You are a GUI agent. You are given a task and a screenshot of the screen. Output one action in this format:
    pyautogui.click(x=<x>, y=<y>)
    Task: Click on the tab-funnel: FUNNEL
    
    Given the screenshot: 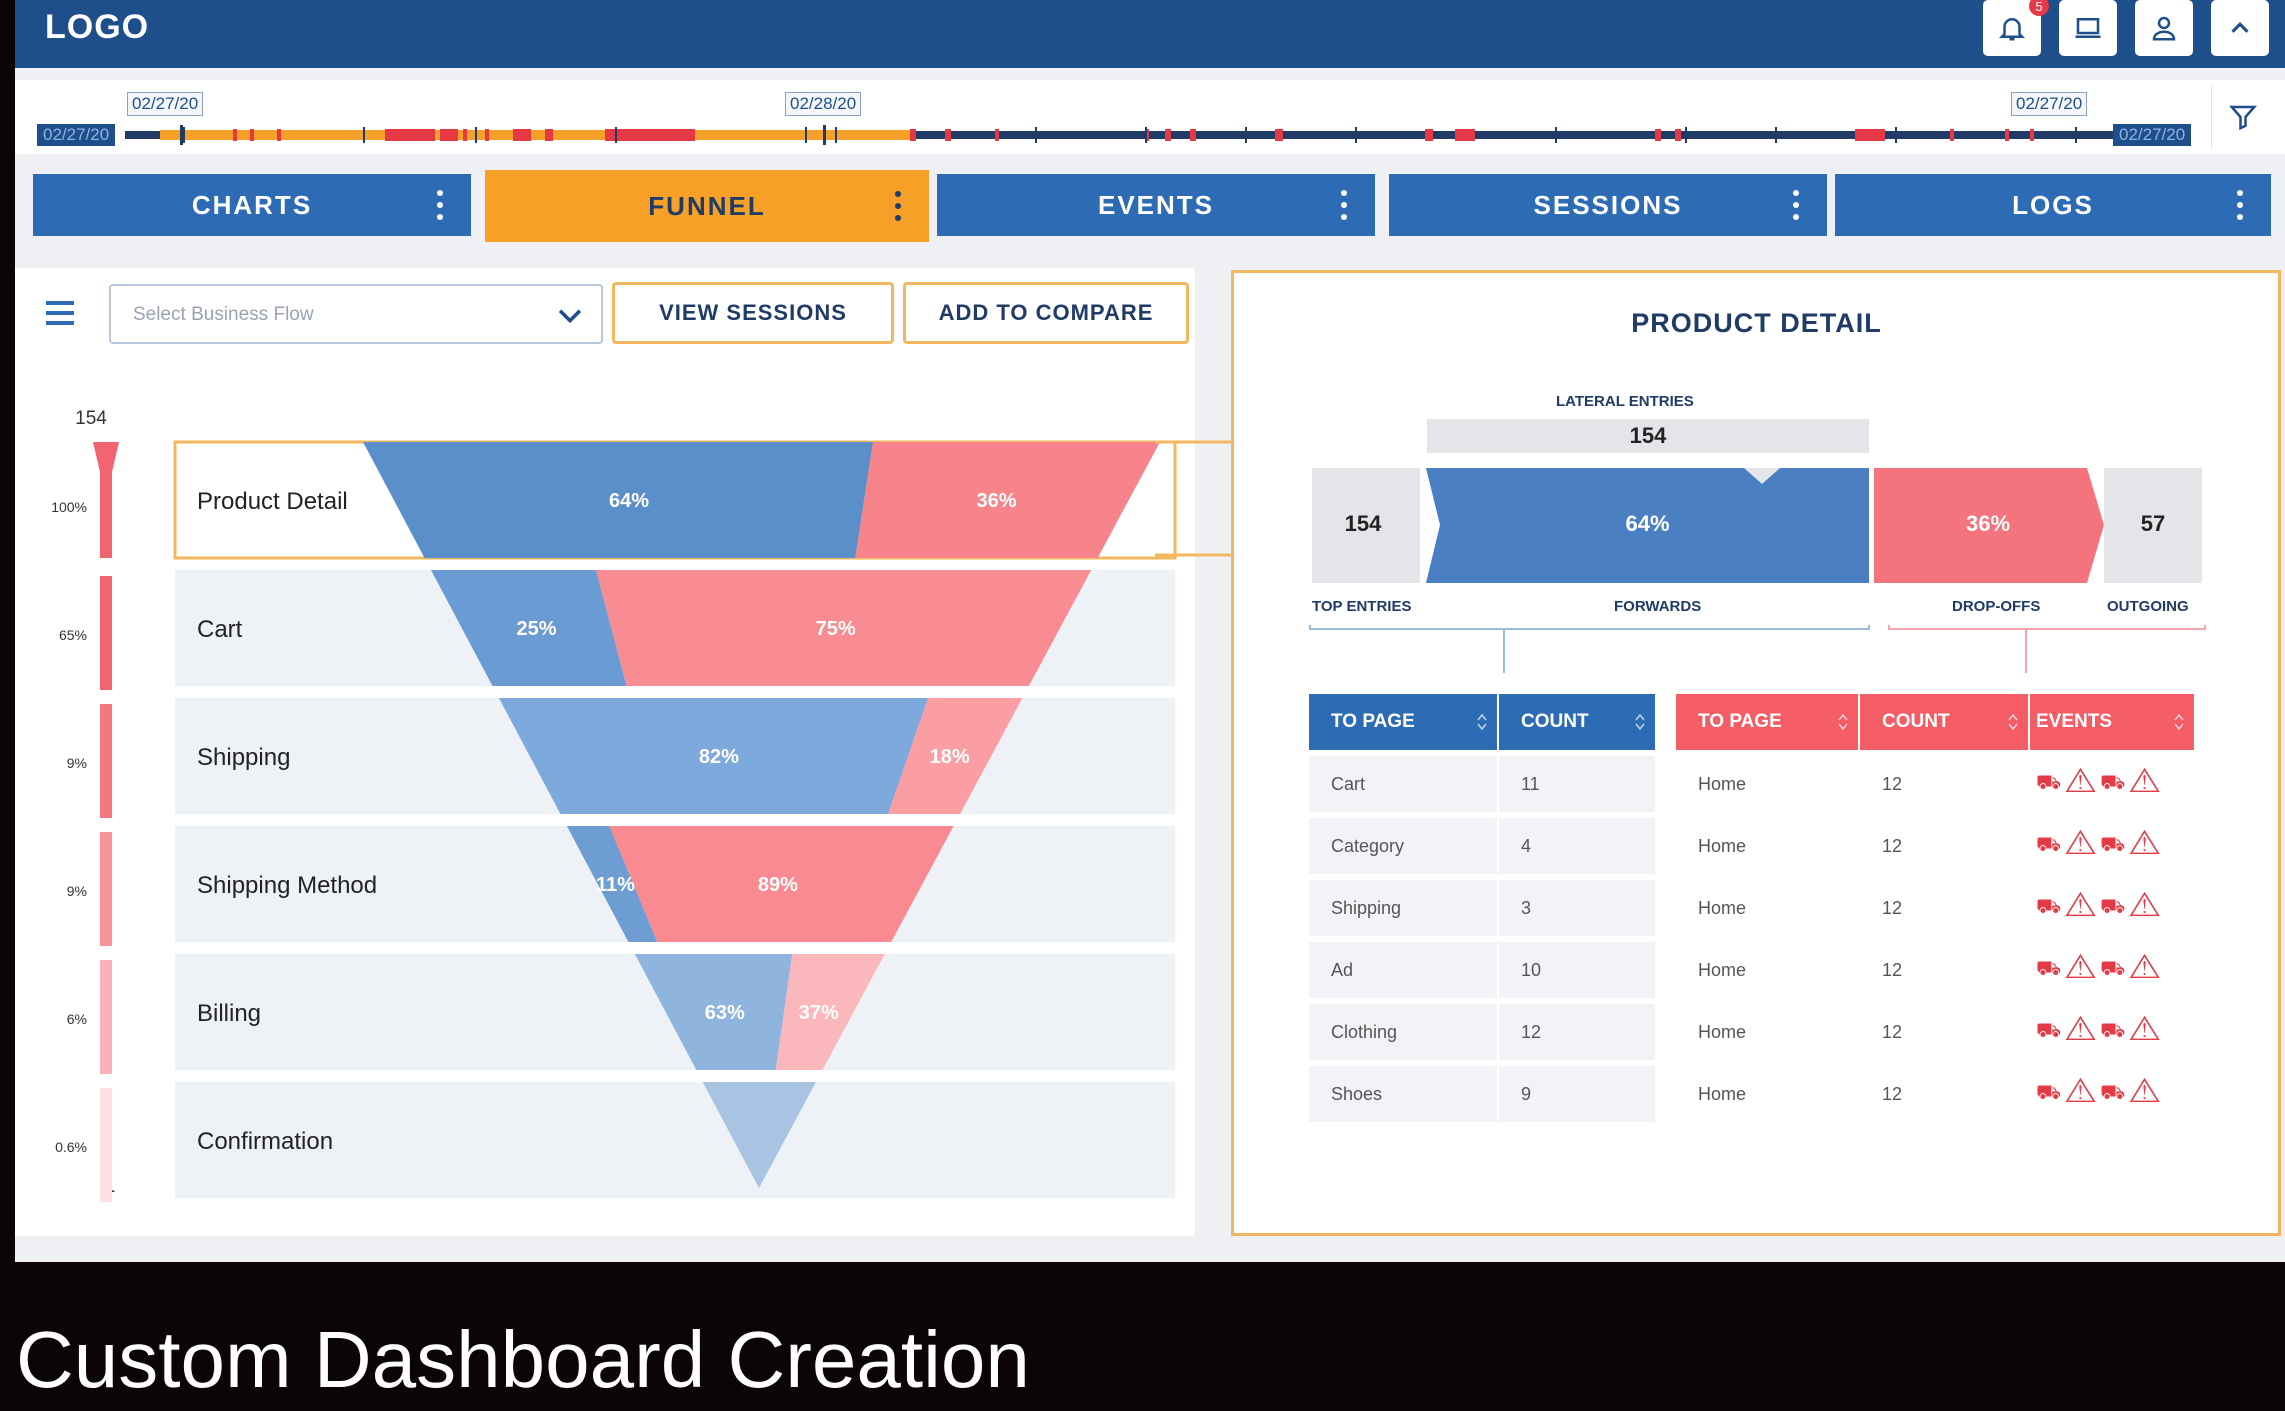 What is the action you would take?
    pyautogui.click(x=707, y=206)
    